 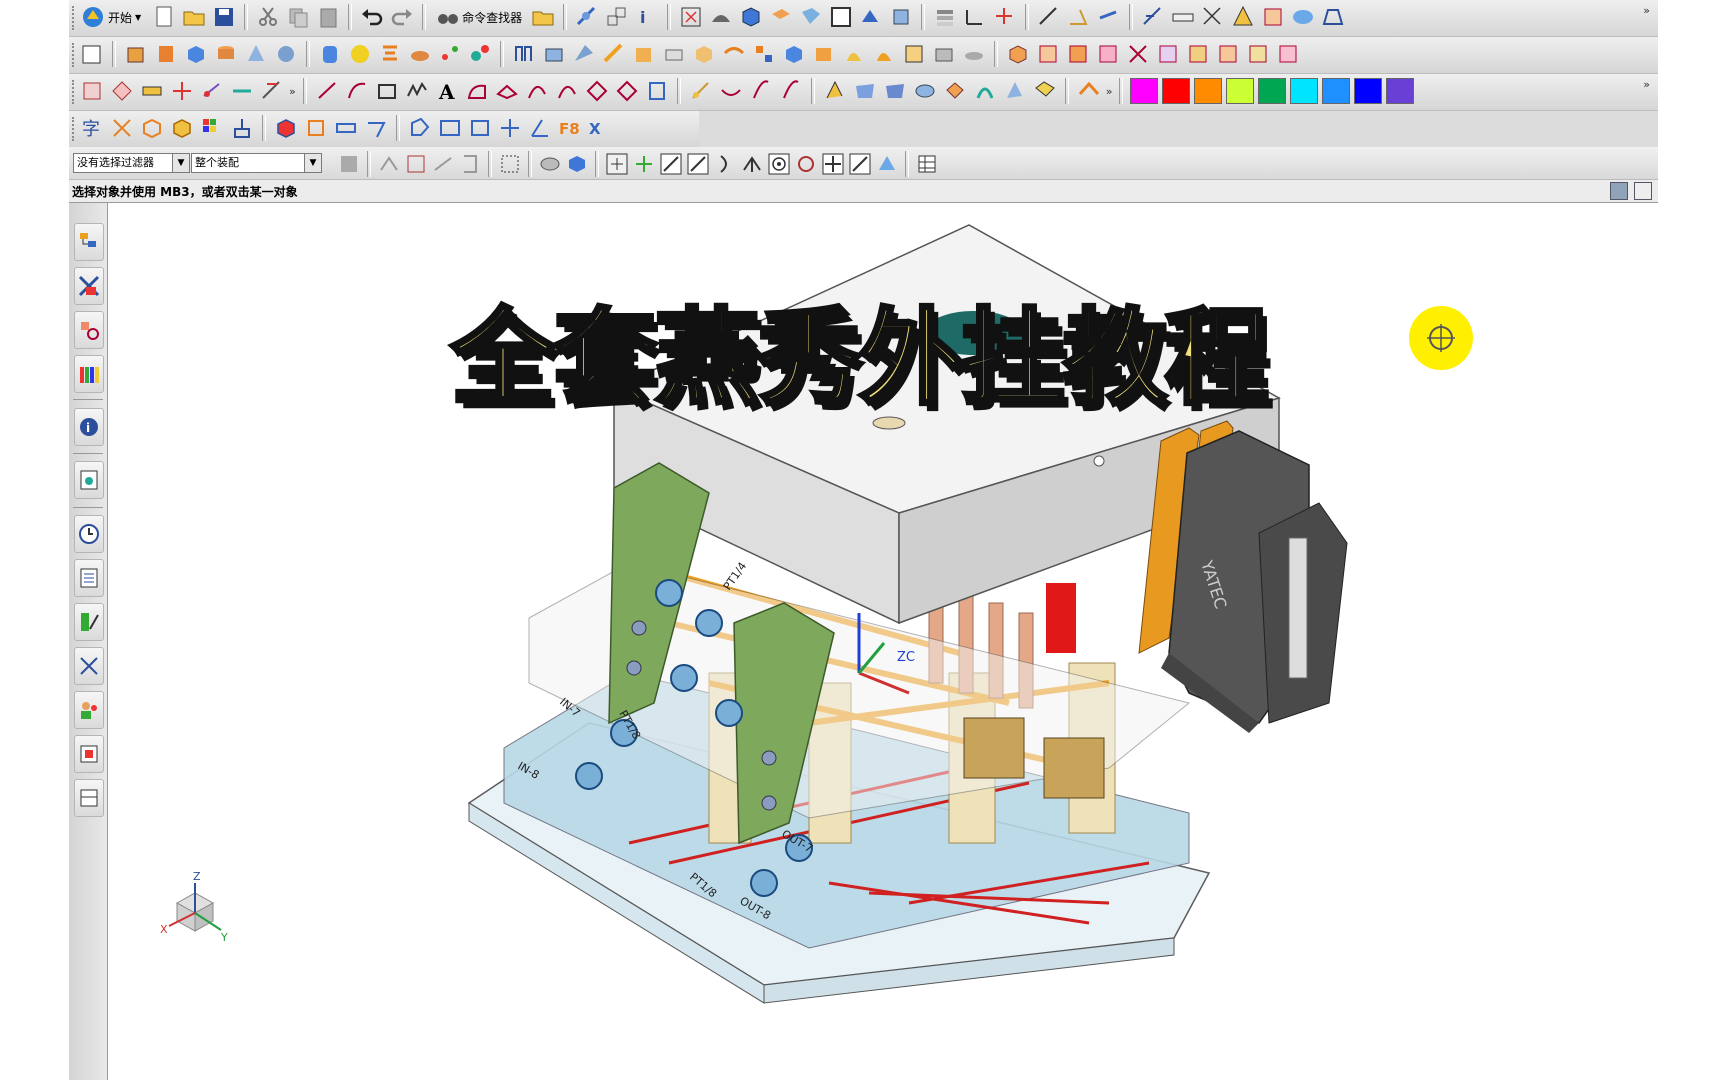 What do you see at coordinates (871, 17) in the screenshot?
I see `assembly-move-icon` at bounding box center [871, 17].